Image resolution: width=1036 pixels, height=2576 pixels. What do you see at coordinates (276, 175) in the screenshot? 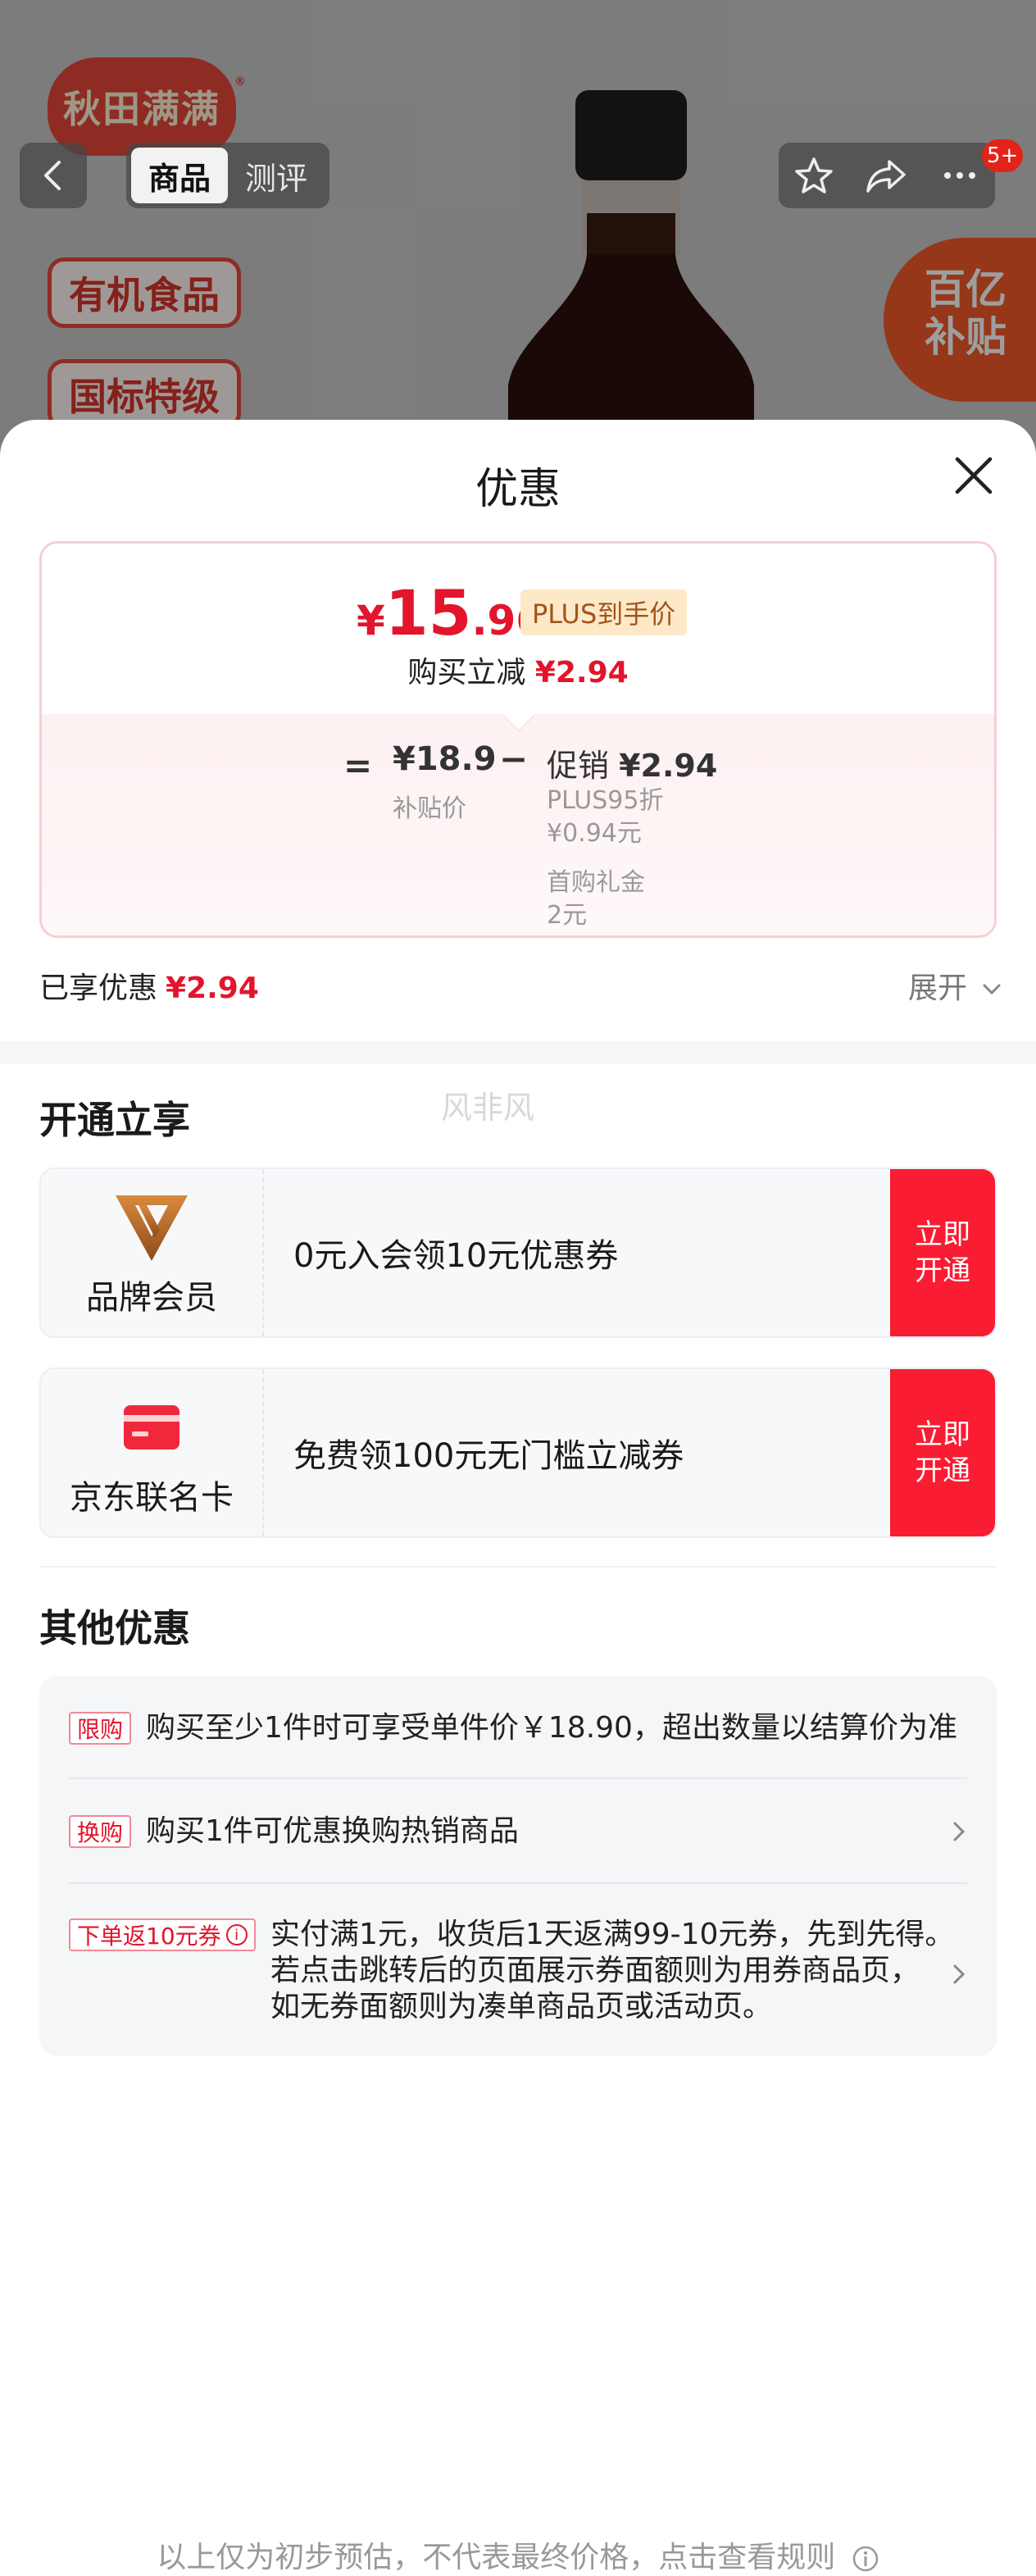
I see `tab-review: 测评` at bounding box center [276, 175].